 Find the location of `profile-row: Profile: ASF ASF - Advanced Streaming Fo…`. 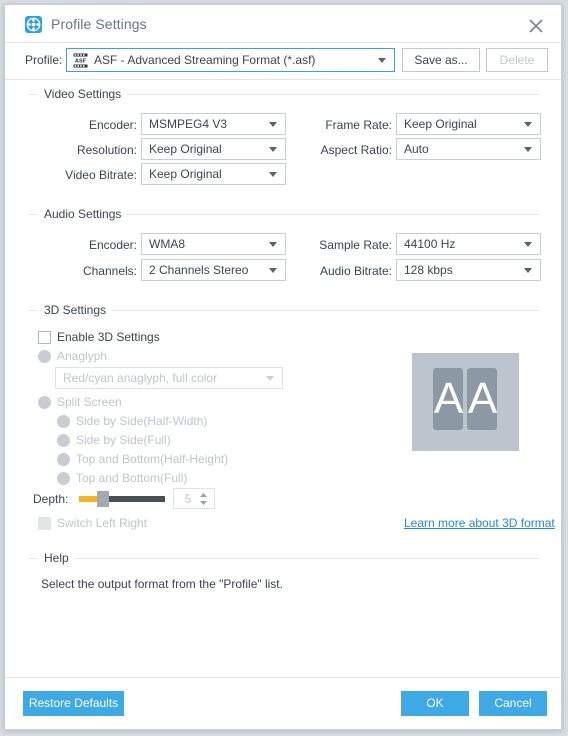

profile-row: Profile: ASF ASF - Advanced Streaming Fo… is located at coordinates (283, 61).